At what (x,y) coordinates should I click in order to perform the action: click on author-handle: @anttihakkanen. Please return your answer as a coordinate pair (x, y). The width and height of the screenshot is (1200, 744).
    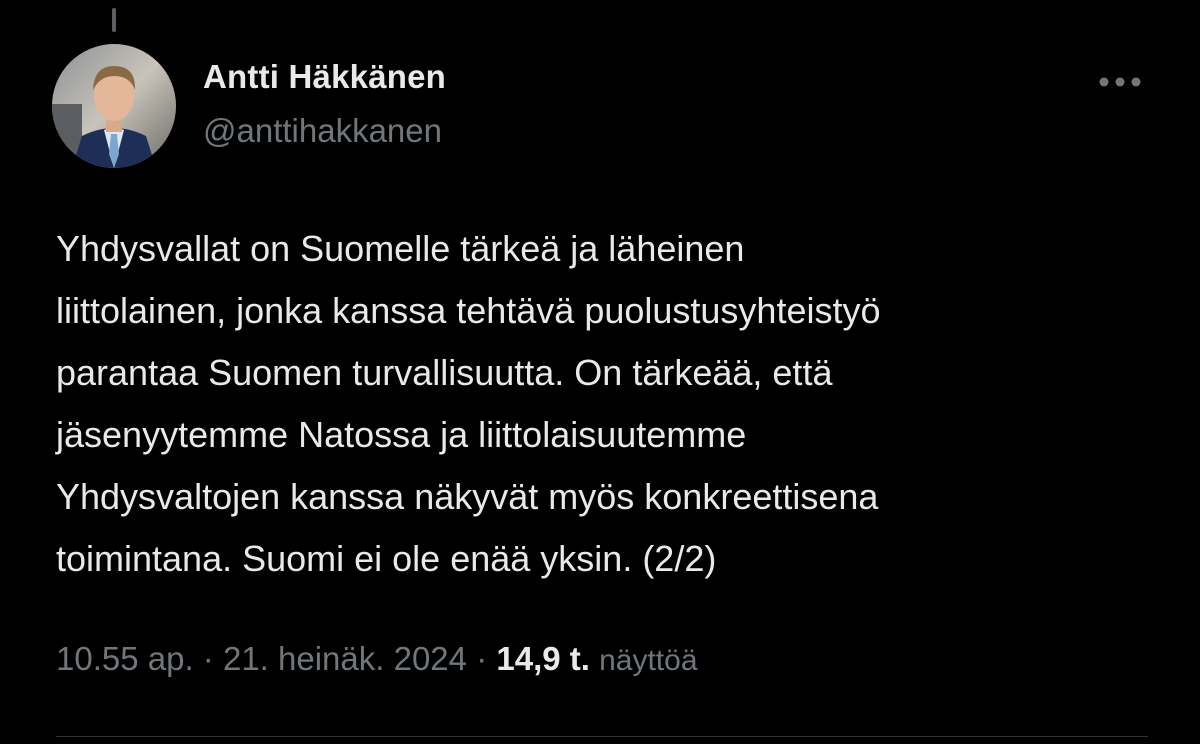
    Looking at the image, I should click on (322, 131).